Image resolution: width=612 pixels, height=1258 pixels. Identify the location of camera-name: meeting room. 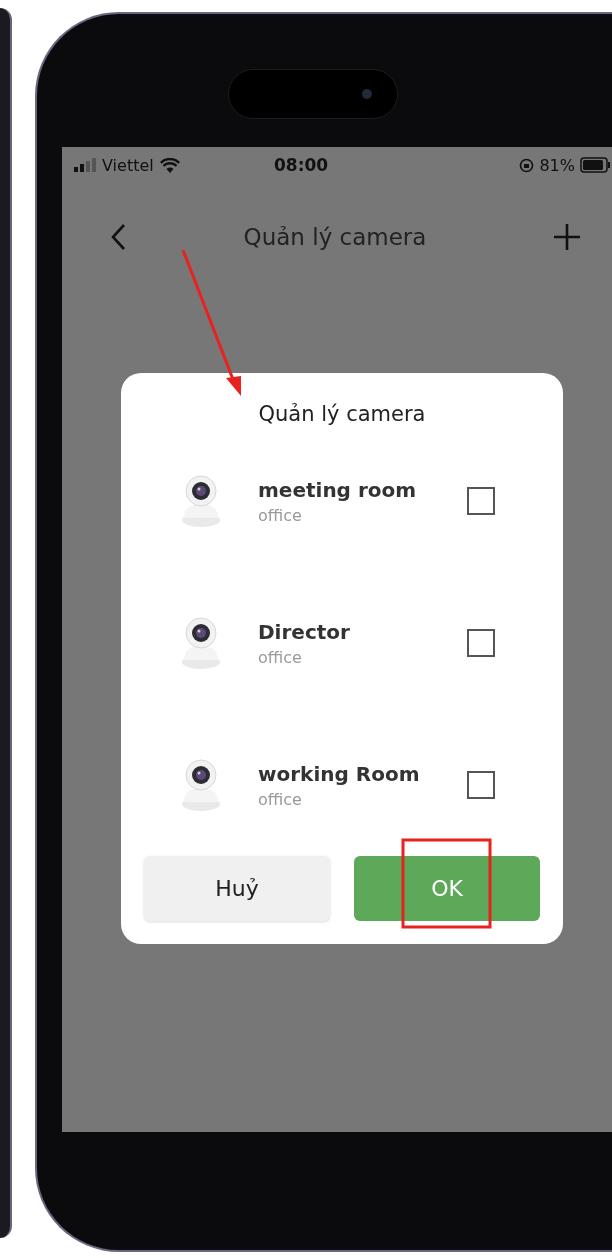
(338, 489).